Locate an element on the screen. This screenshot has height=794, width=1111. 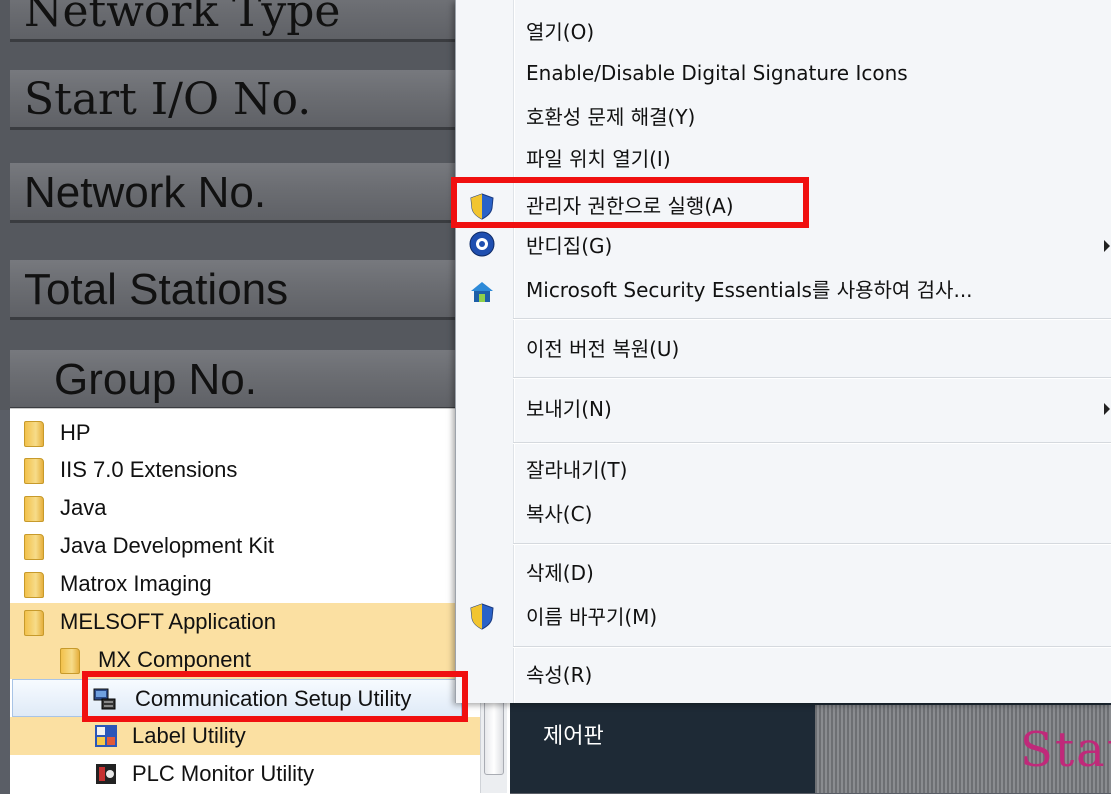
highlight-run-as-admin is located at coordinates (630, 202).